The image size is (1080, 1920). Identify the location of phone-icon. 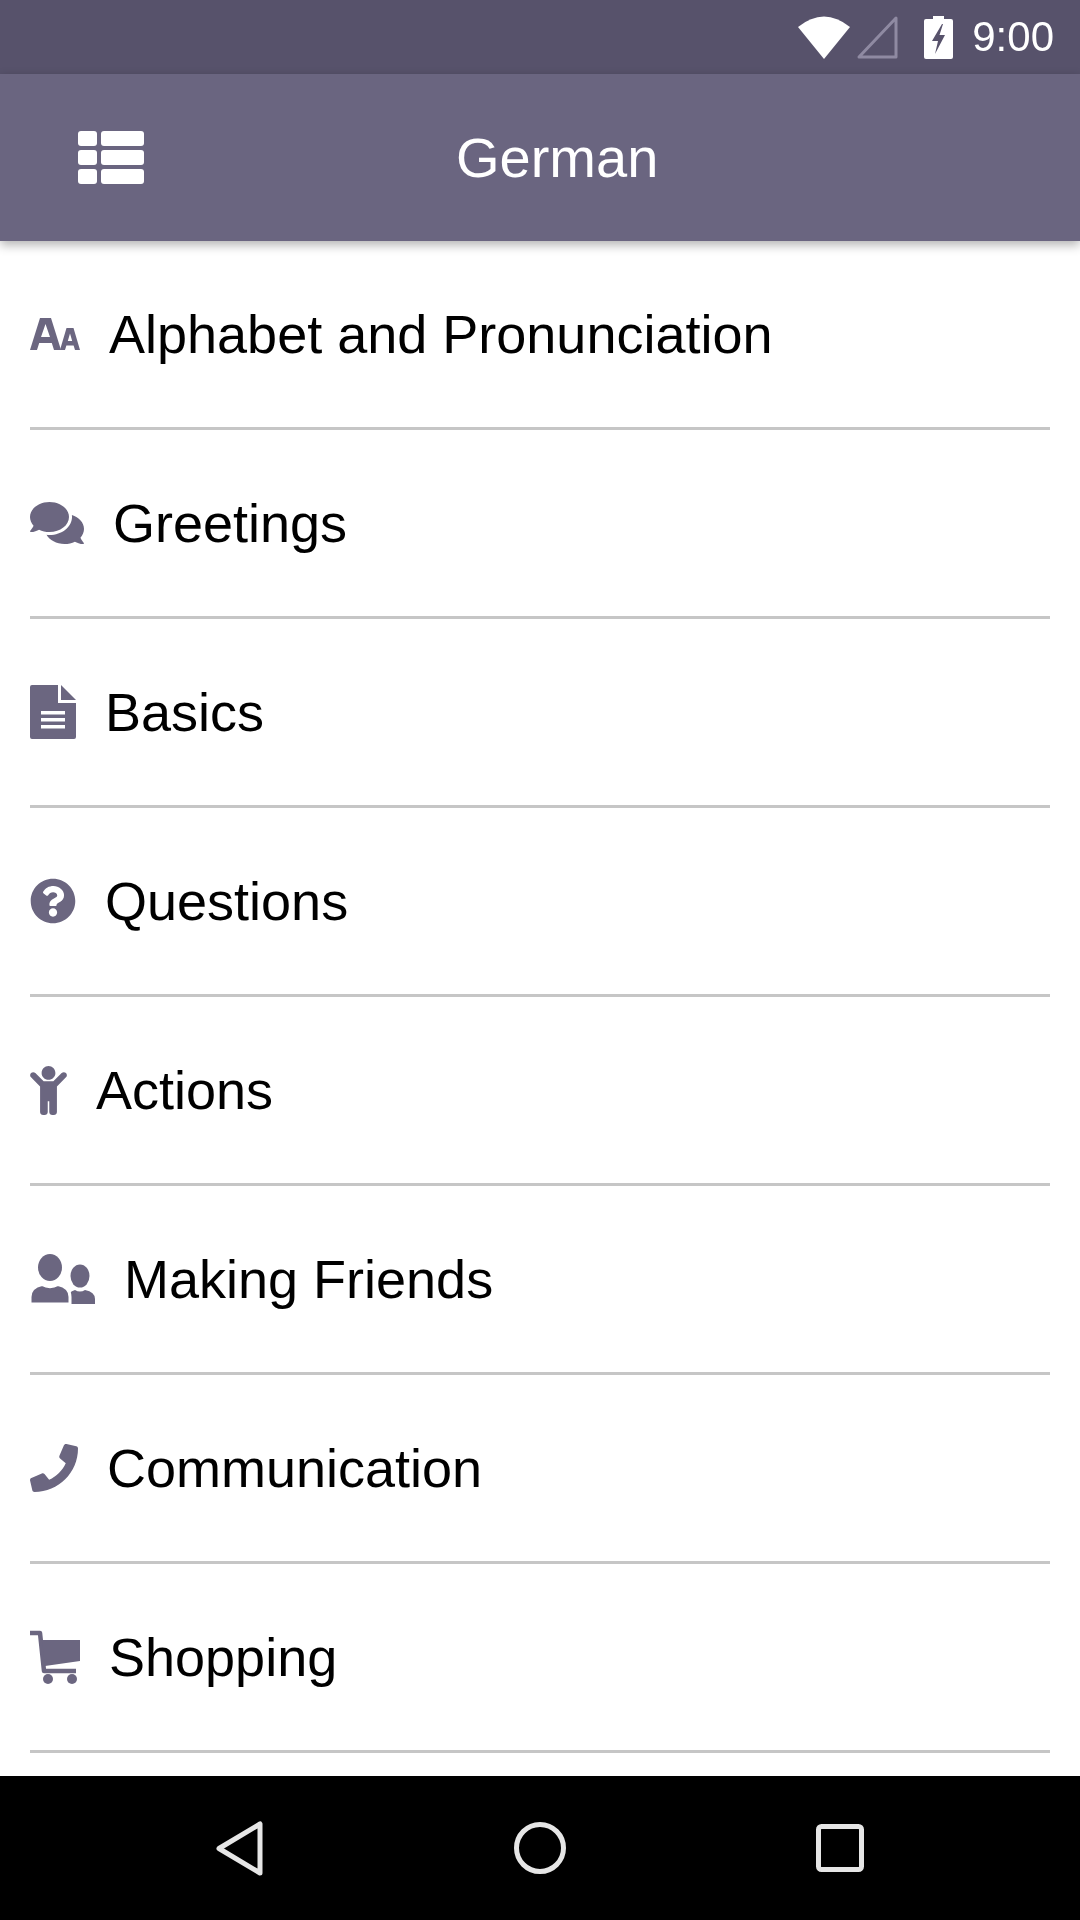
(54, 1468).